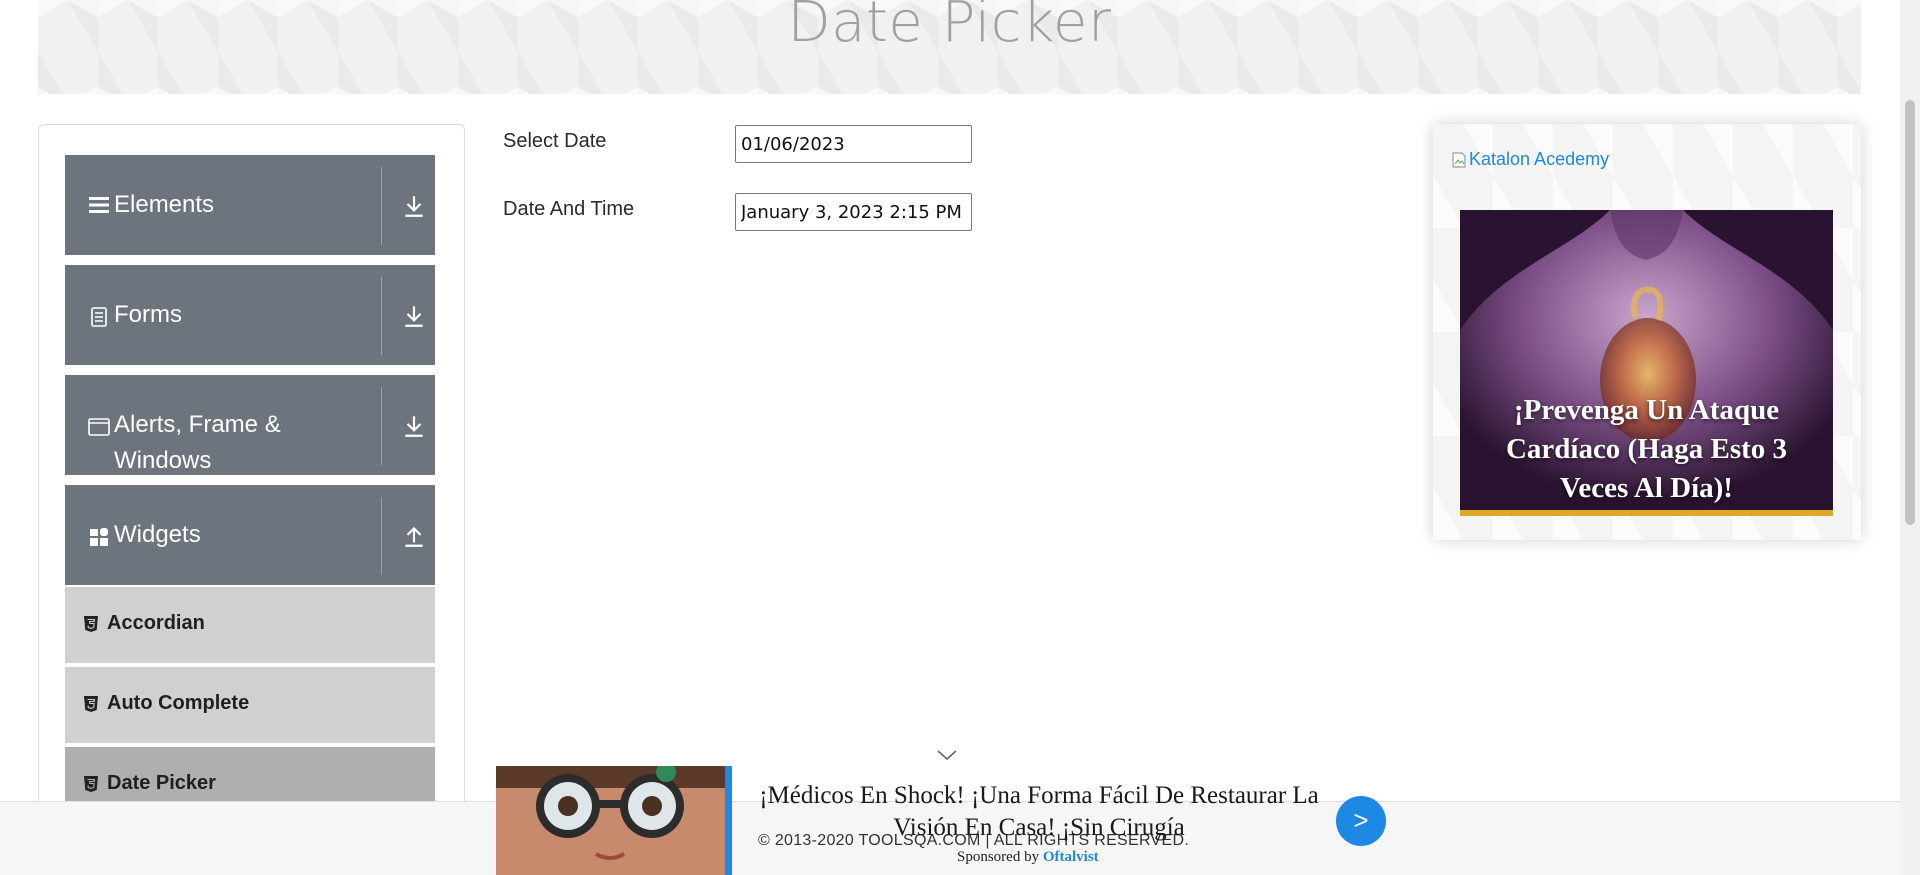 This screenshot has height=875, width=1920. Describe the element at coordinates (250, 315) in the screenshot. I see `sidebar-group-forms: Forms` at that location.